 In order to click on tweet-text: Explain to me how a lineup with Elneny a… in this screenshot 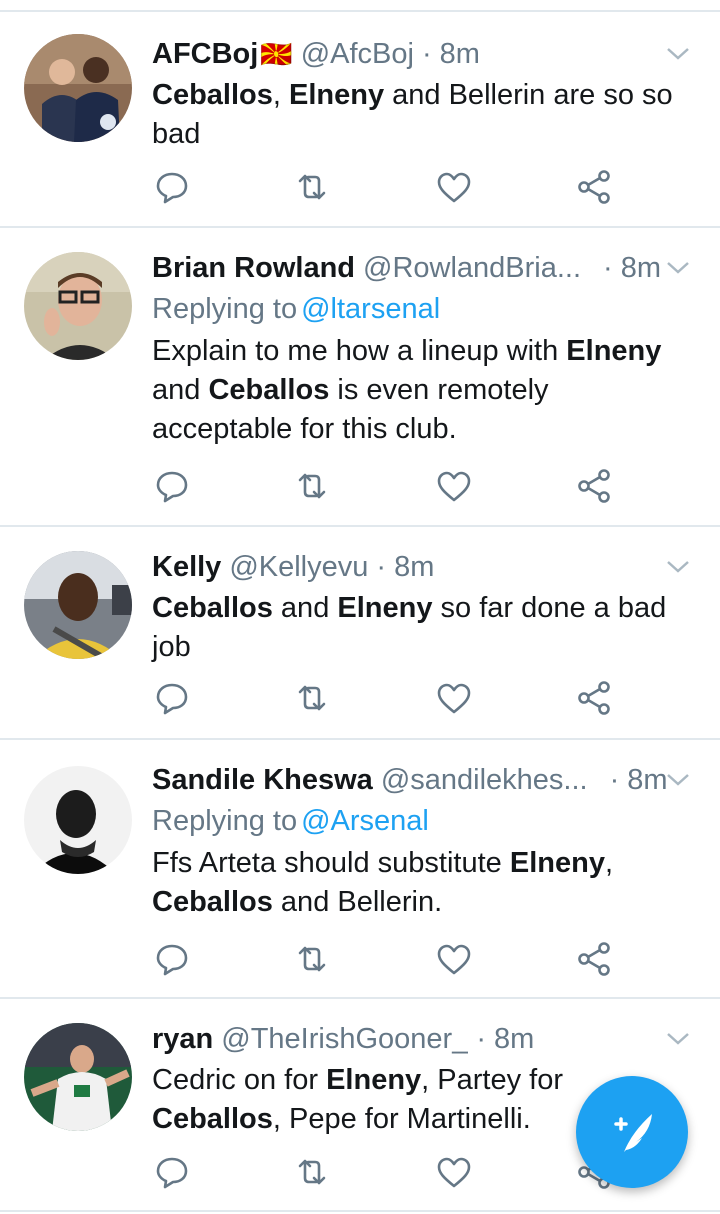, I will do `click(424, 390)`.